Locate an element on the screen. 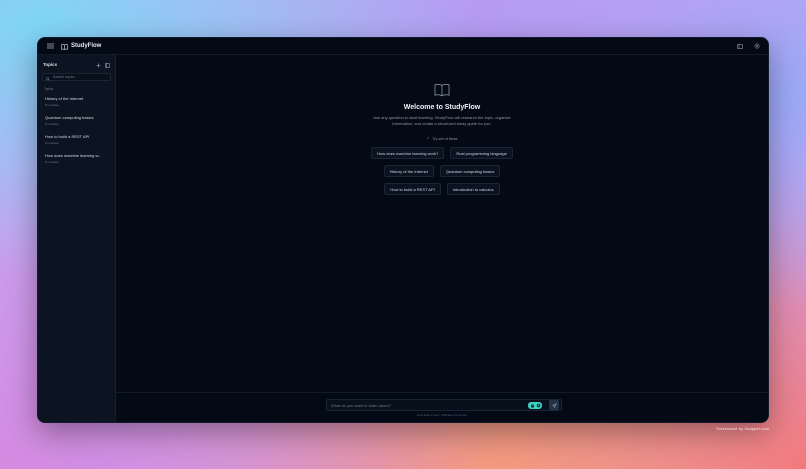 The image size is (806, 469). try-label-row: Try one of these is located at coordinates (442, 138).